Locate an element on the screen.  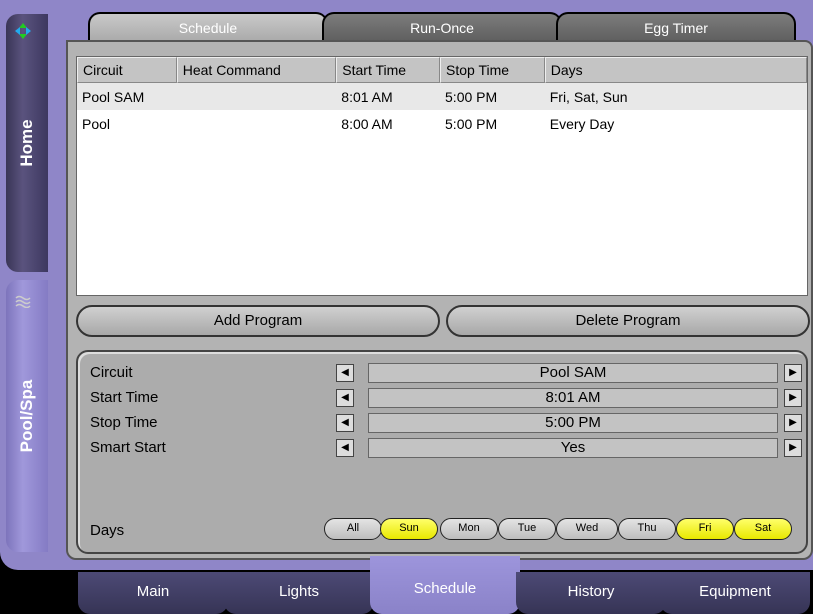
cell-start: 8:01 AM is located at coordinates (367, 96).